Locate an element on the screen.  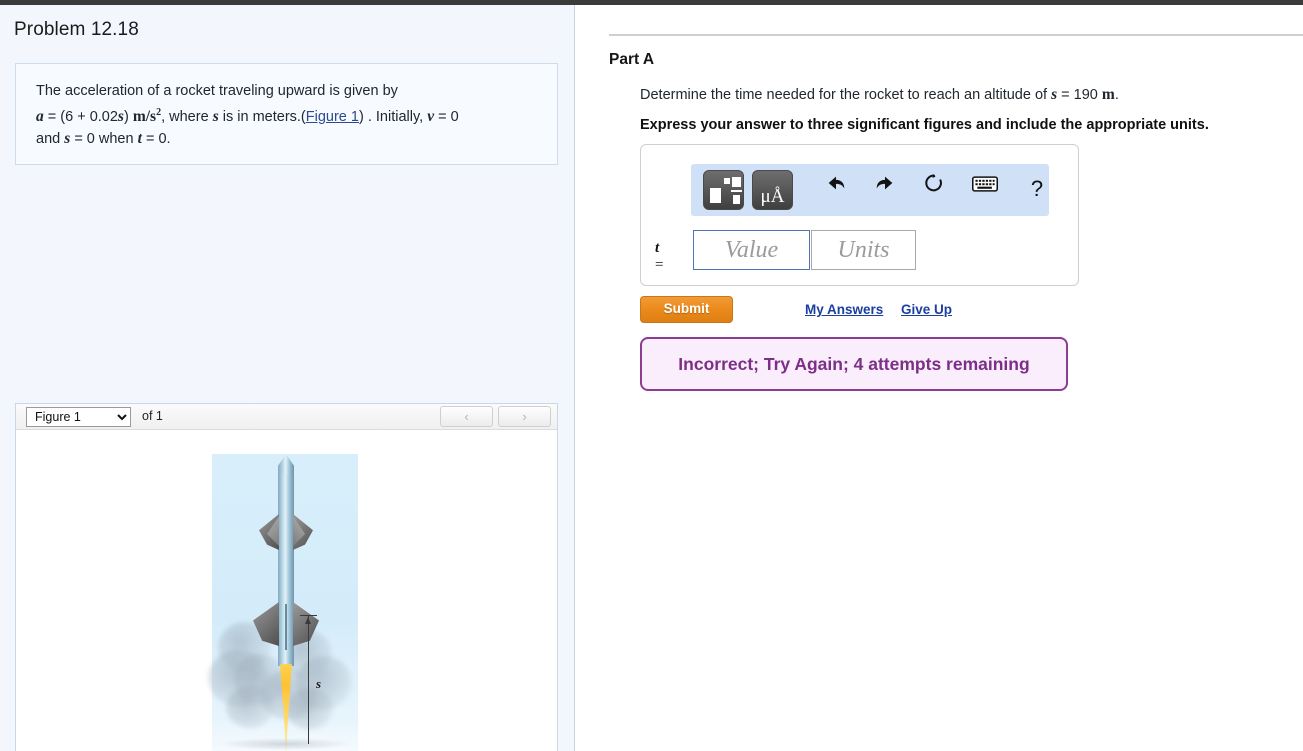
var-v-value: = 0 is located at coordinates (448, 116).